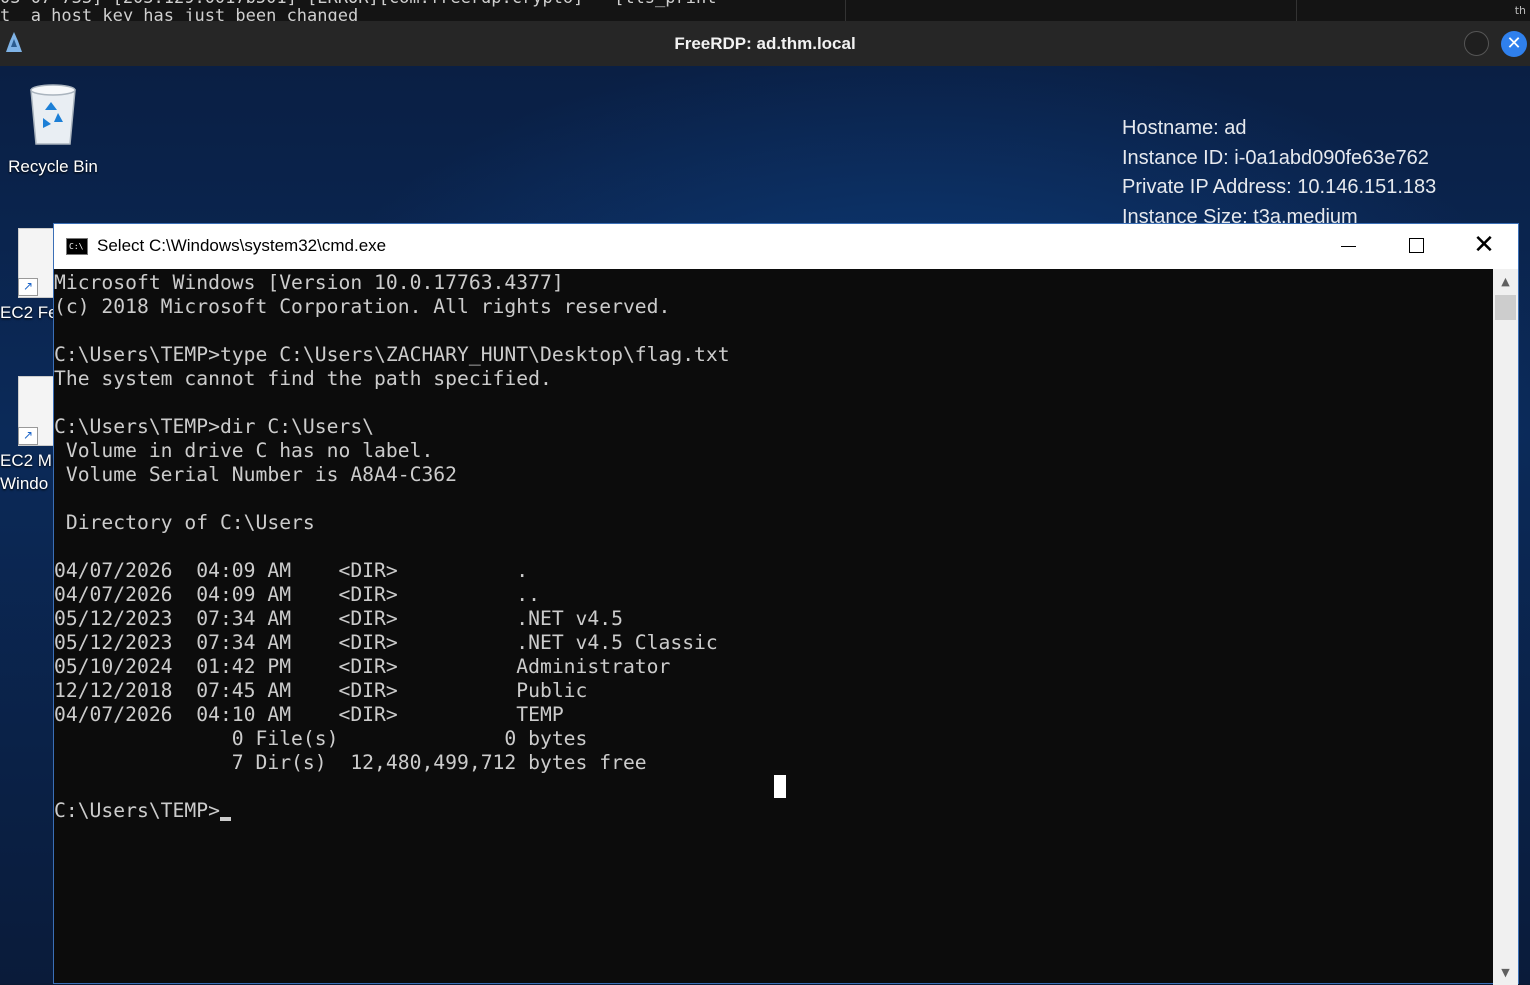 Image resolution: width=1530 pixels, height=985 pixels. Describe the element at coordinates (1484, 246) in the screenshot. I see `close-button: ✕` at that location.